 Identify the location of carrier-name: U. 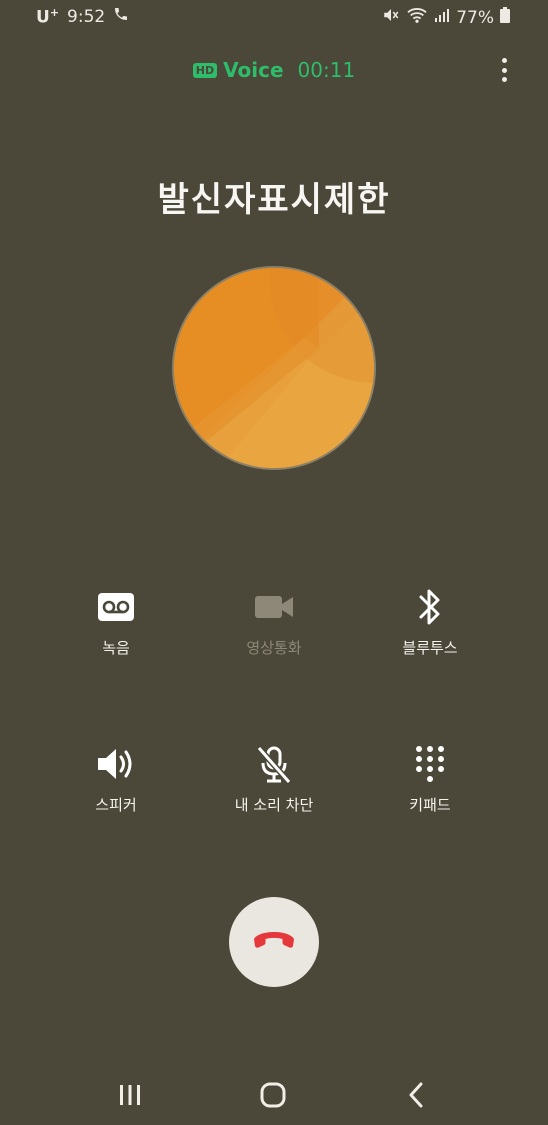
(43, 17).